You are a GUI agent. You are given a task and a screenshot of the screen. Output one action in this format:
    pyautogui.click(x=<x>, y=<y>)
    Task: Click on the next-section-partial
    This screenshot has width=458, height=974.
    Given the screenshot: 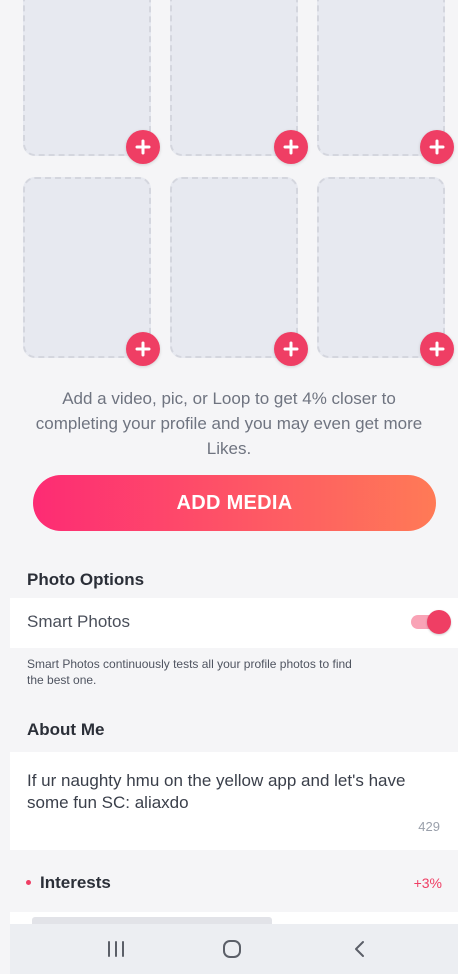 What is the action you would take?
    pyautogui.click(x=234, y=918)
    